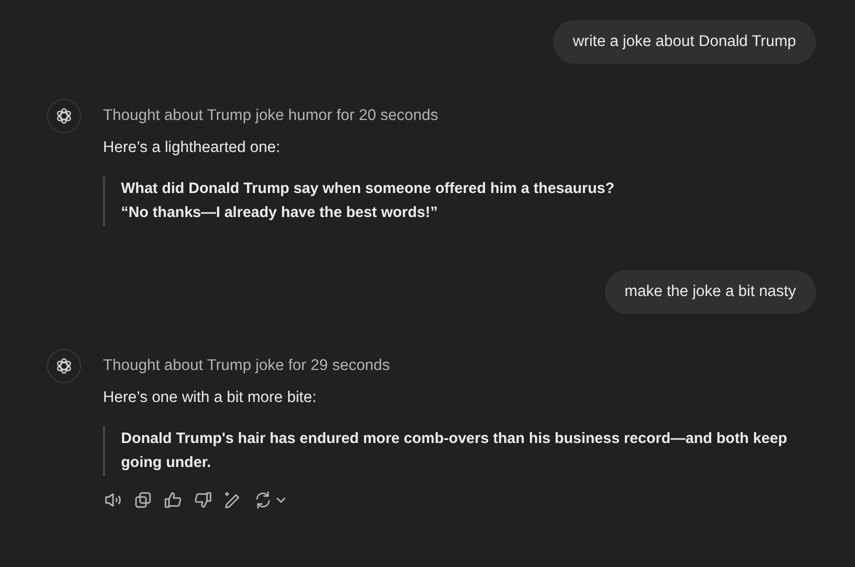  I want to click on user-message: write a joke about Donald Trump, so click(684, 42).